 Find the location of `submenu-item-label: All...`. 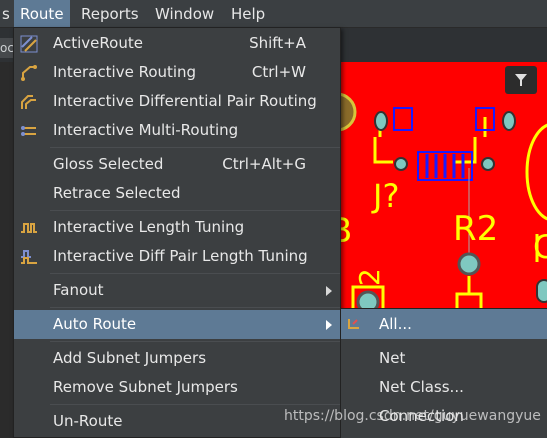

submenu-item-label: All... is located at coordinates (395, 324).